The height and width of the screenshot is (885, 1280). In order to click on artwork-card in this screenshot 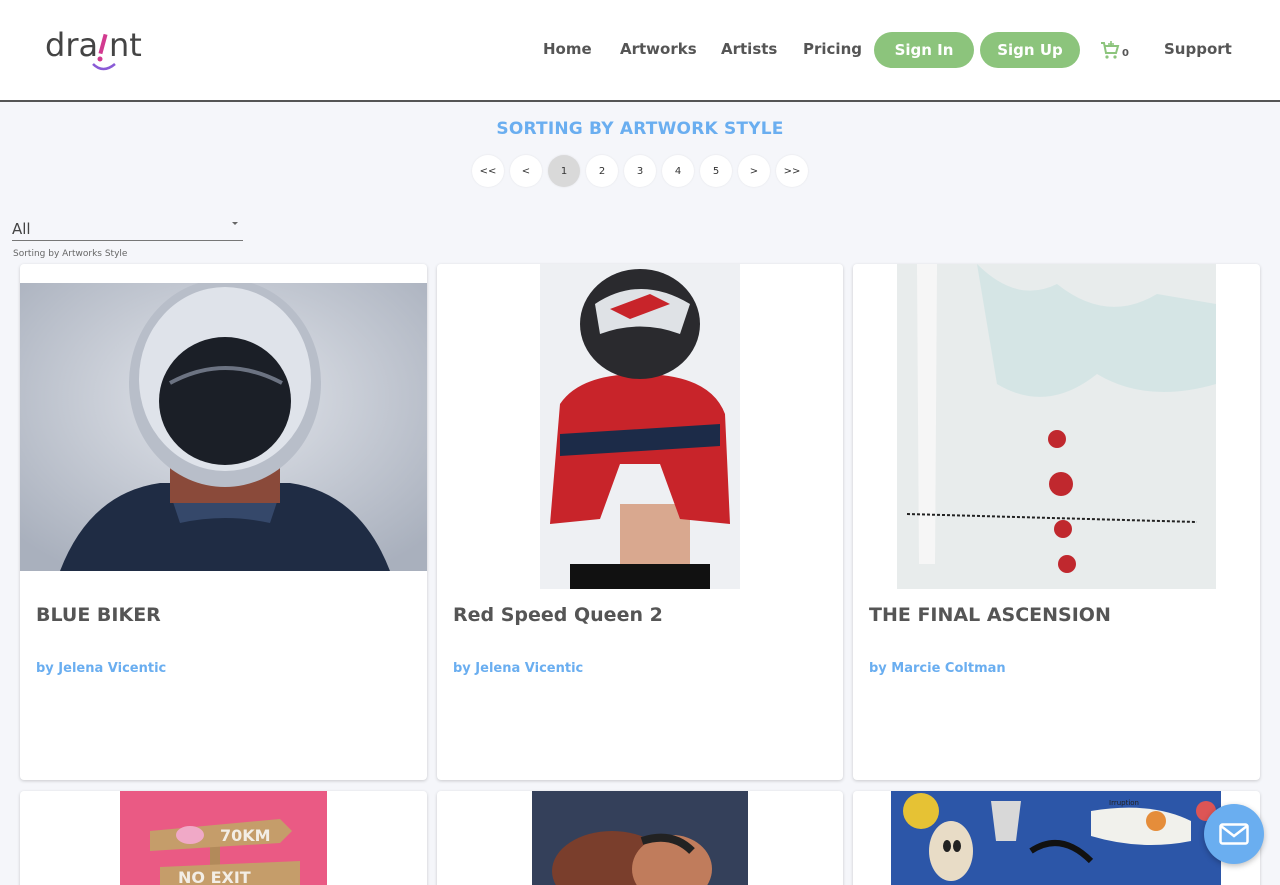, I will do `click(640, 838)`.